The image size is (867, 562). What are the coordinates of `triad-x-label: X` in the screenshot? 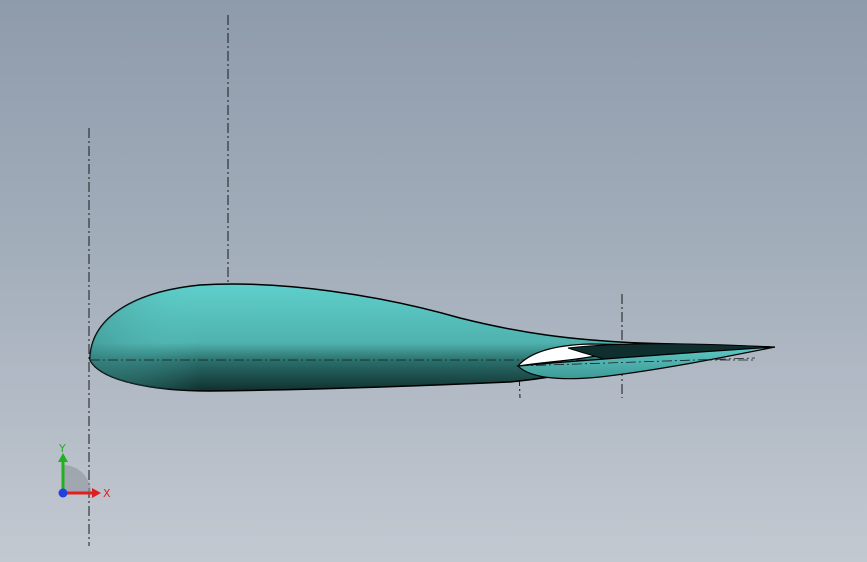 It's located at (107, 493).